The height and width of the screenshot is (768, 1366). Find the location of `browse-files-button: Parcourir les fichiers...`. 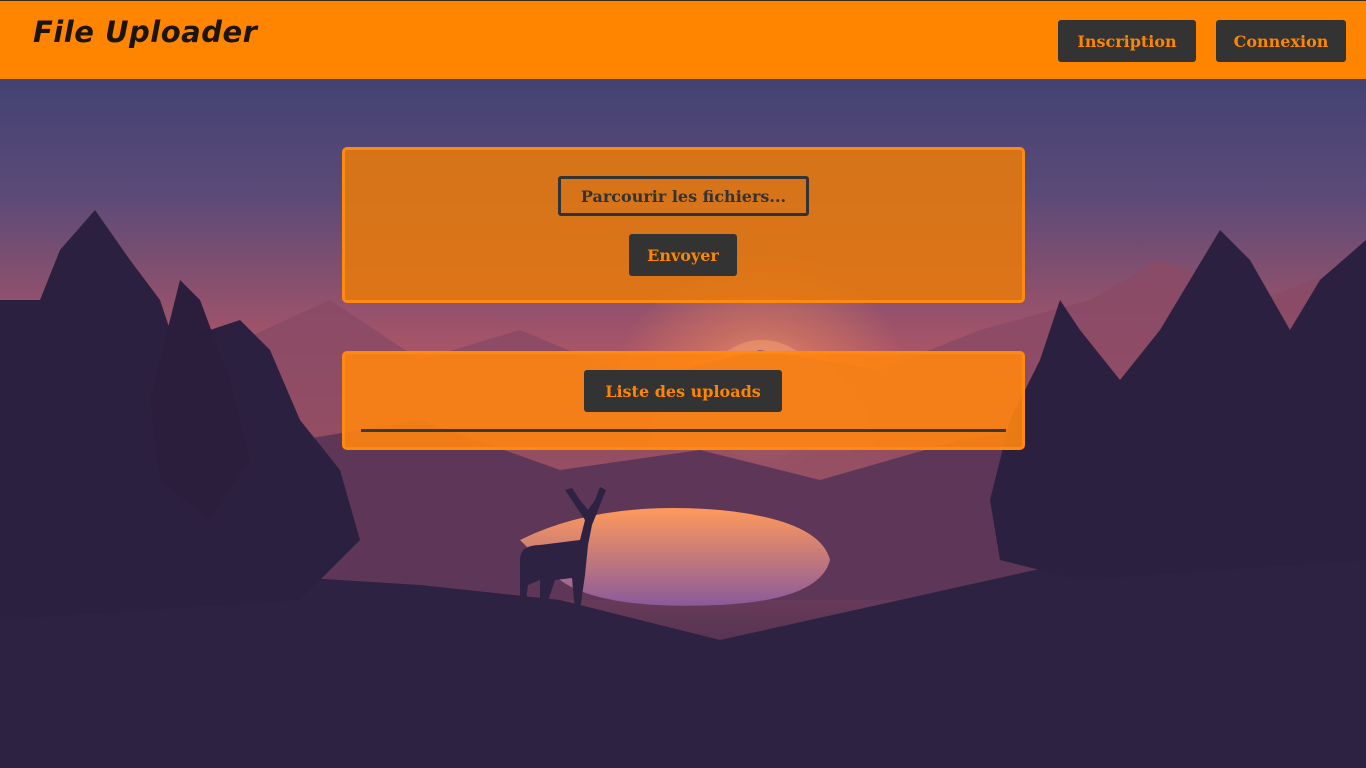

browse-files-button: Parcourir les fichiers... is located at coordinates (683, 196).